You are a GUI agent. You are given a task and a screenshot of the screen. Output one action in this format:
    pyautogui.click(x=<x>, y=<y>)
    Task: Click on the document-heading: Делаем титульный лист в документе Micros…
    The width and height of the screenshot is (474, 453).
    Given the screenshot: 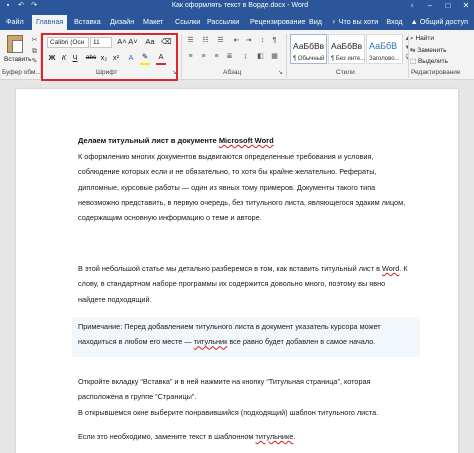 What is the action you would take?
    pyautogui.click(x=176, y=140)
    